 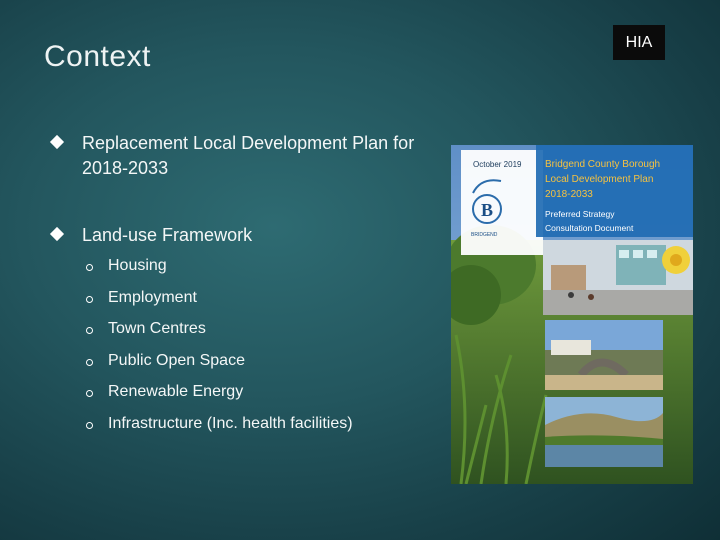 I want to click on sub-bullet-item: Renewable Energy, so click(x=164, y=392).